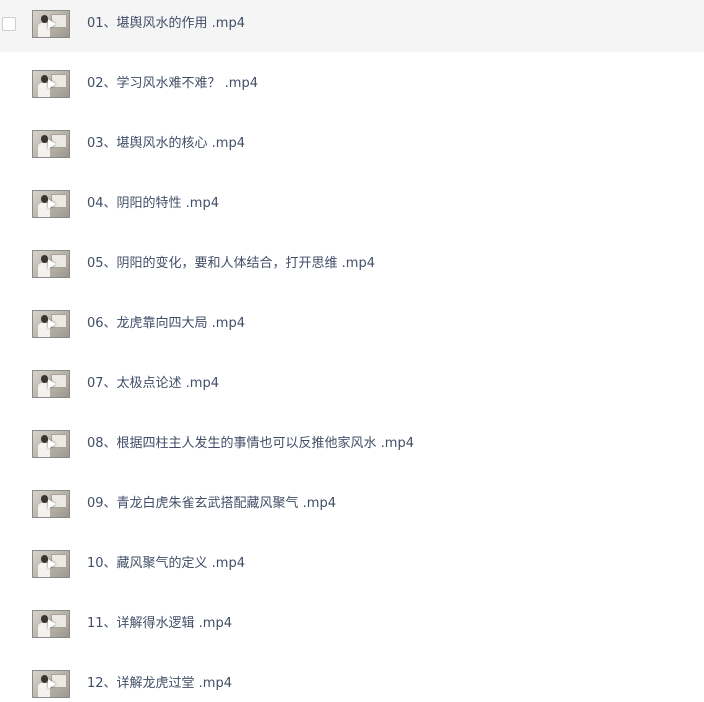 The image size is (704, 702). What do you see at coordinates (159, 624) in the screenshot?
I see `file-name: 11、详解得水逻辑 .mp4` at bounding box center [159, 624].